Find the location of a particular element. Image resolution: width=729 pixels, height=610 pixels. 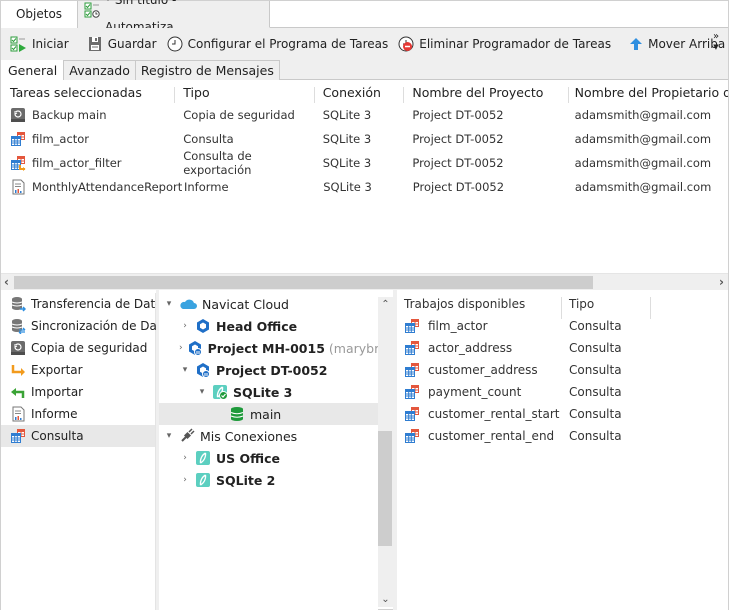

col-header-connection: Conexión is located at coordinates (360, 94).